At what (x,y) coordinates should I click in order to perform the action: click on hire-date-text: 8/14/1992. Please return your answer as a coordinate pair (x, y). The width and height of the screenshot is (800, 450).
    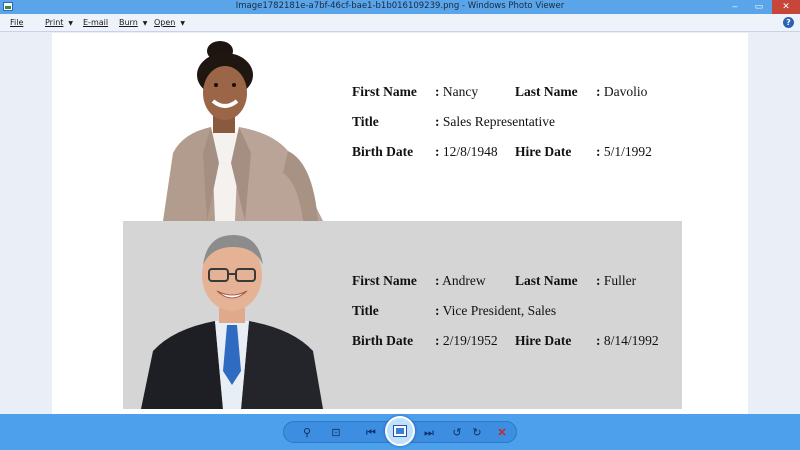
    Looking at the image, I should click on (631, 340).